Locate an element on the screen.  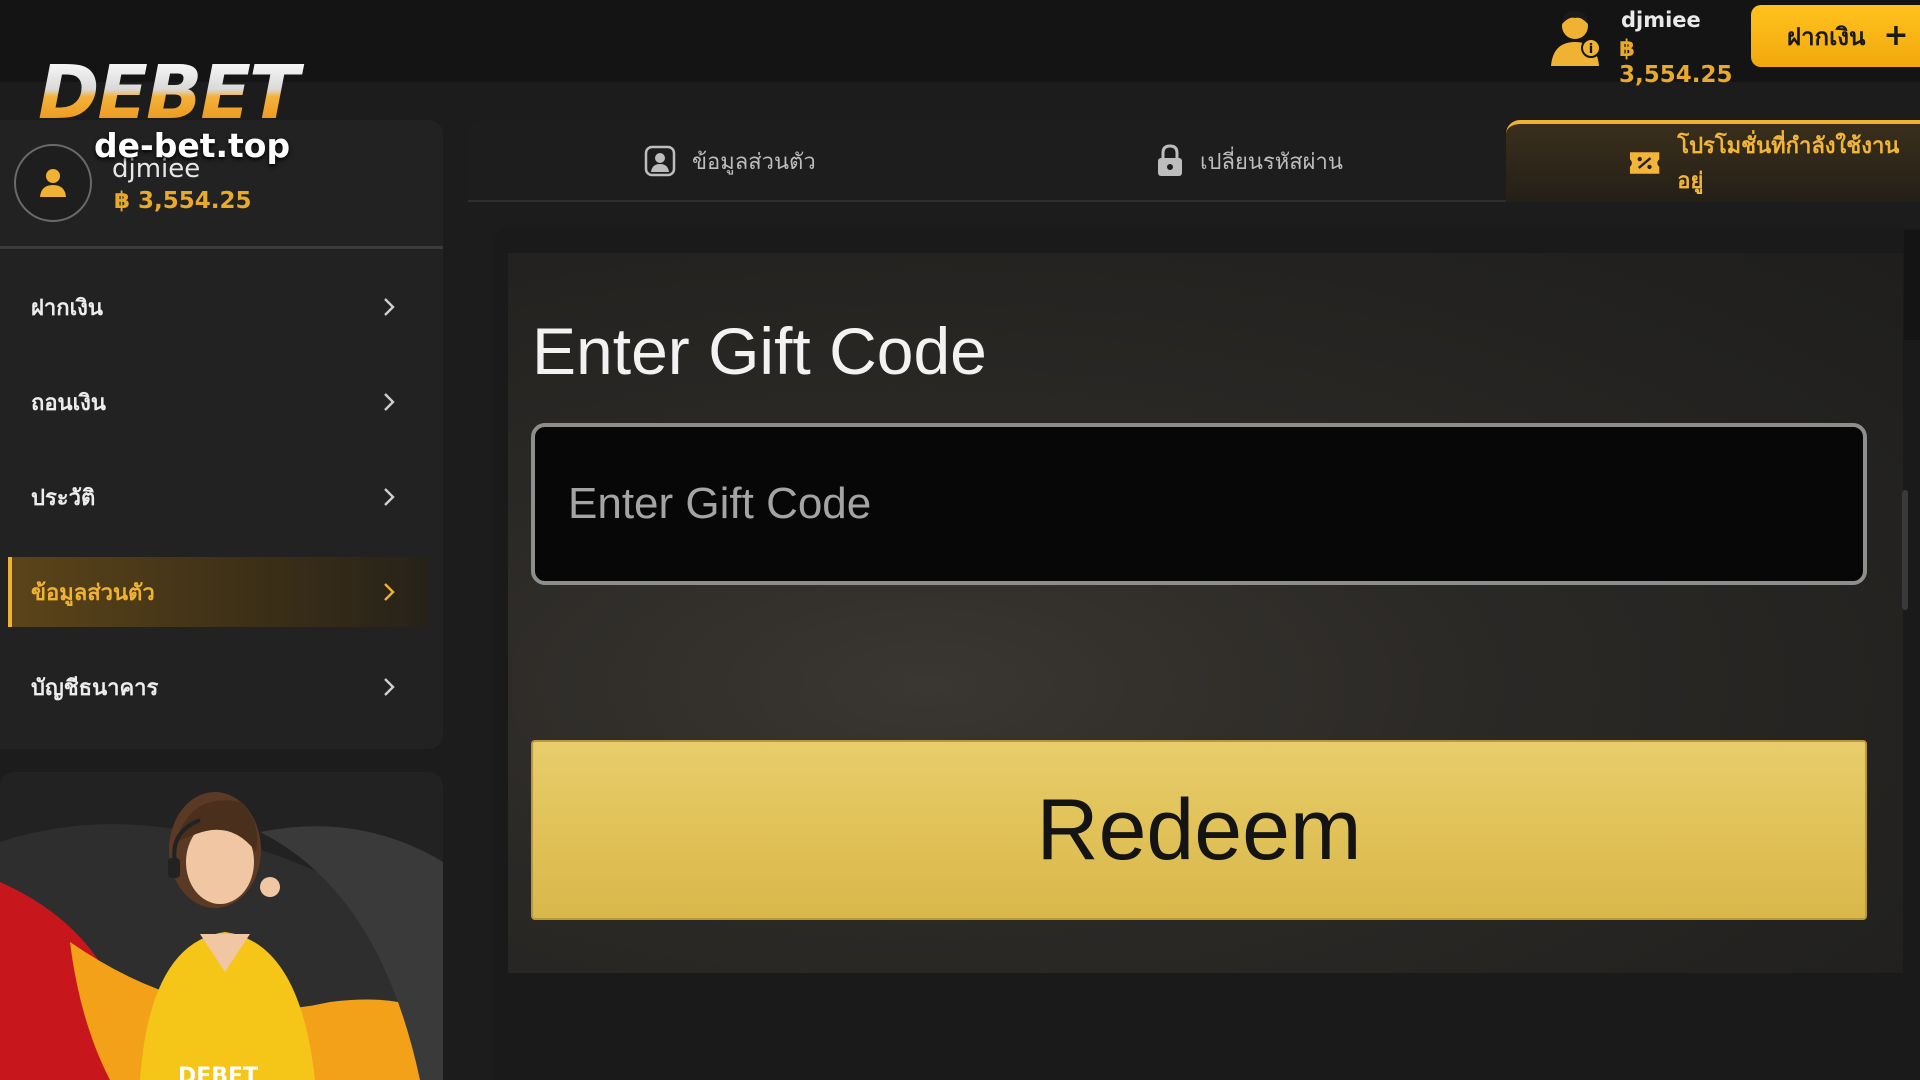
sidebar-item-label: ข้อมูลส่วนตัว is located at coordinates (93, 593).